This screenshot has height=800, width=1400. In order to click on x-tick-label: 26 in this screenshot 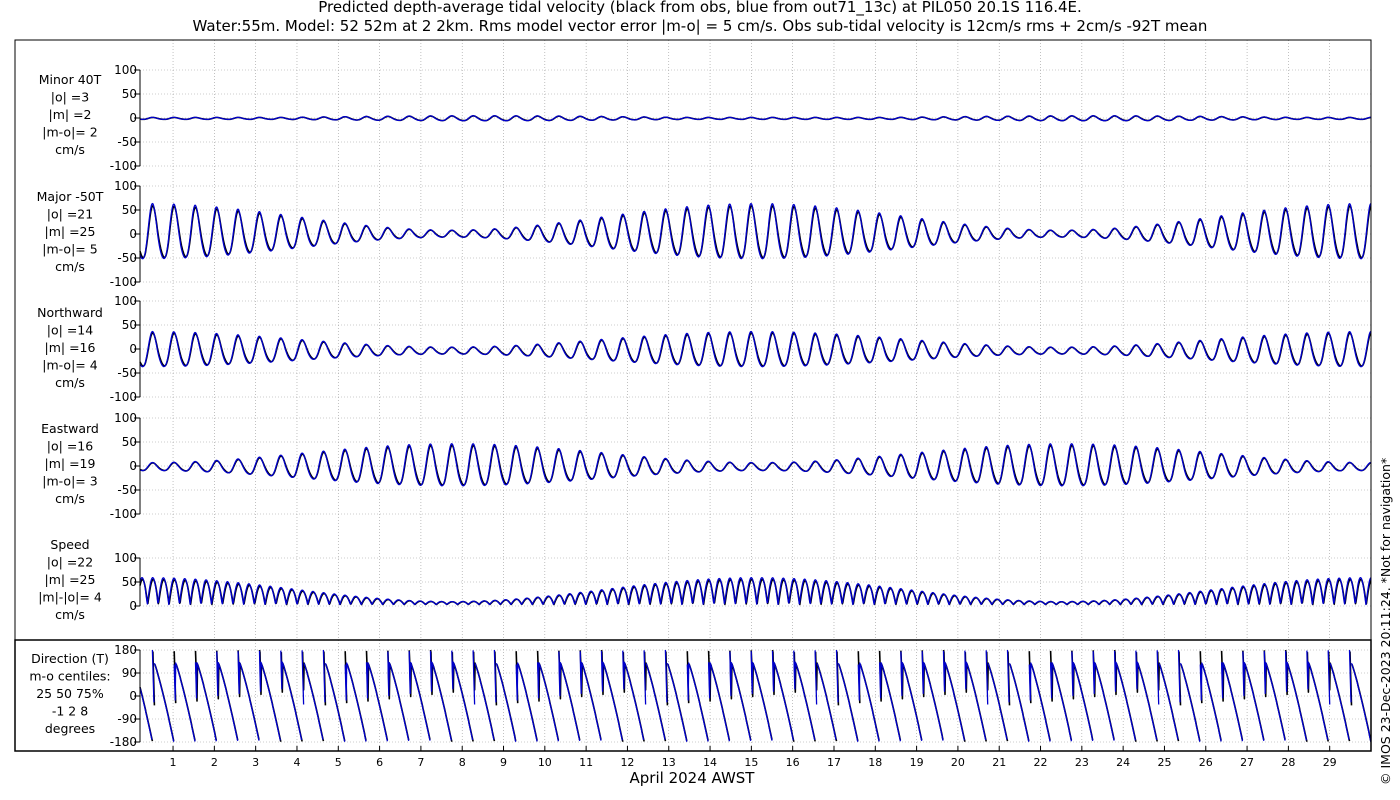, I will do `click(1206, 762)`.